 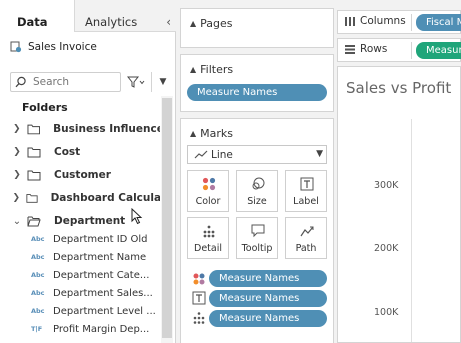 What do you see at coordinates (34, 221) in the screenshot?
I see `folder-open-icon` at bounding box center [34, 221].